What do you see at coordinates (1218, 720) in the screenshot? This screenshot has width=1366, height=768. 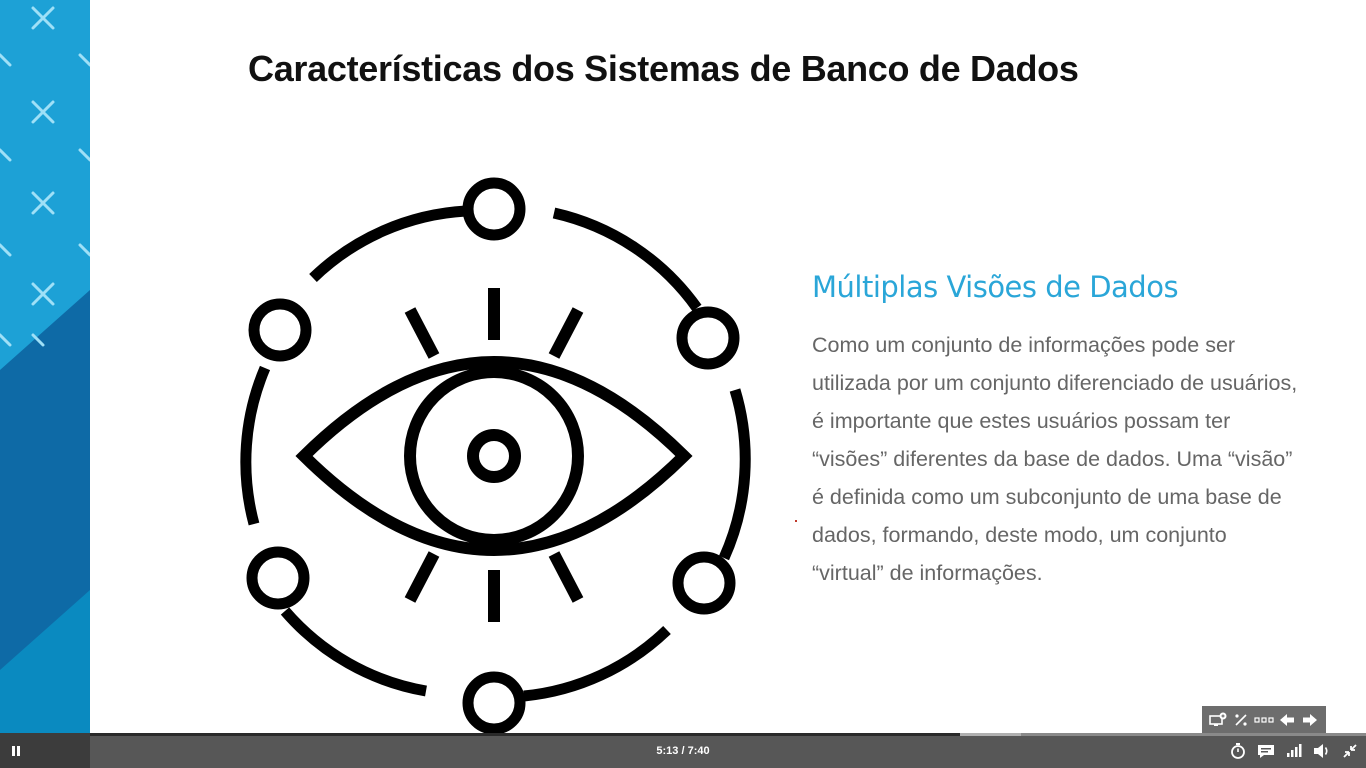 I see `screen-capture-icon` at bounding box center [1218, 720].